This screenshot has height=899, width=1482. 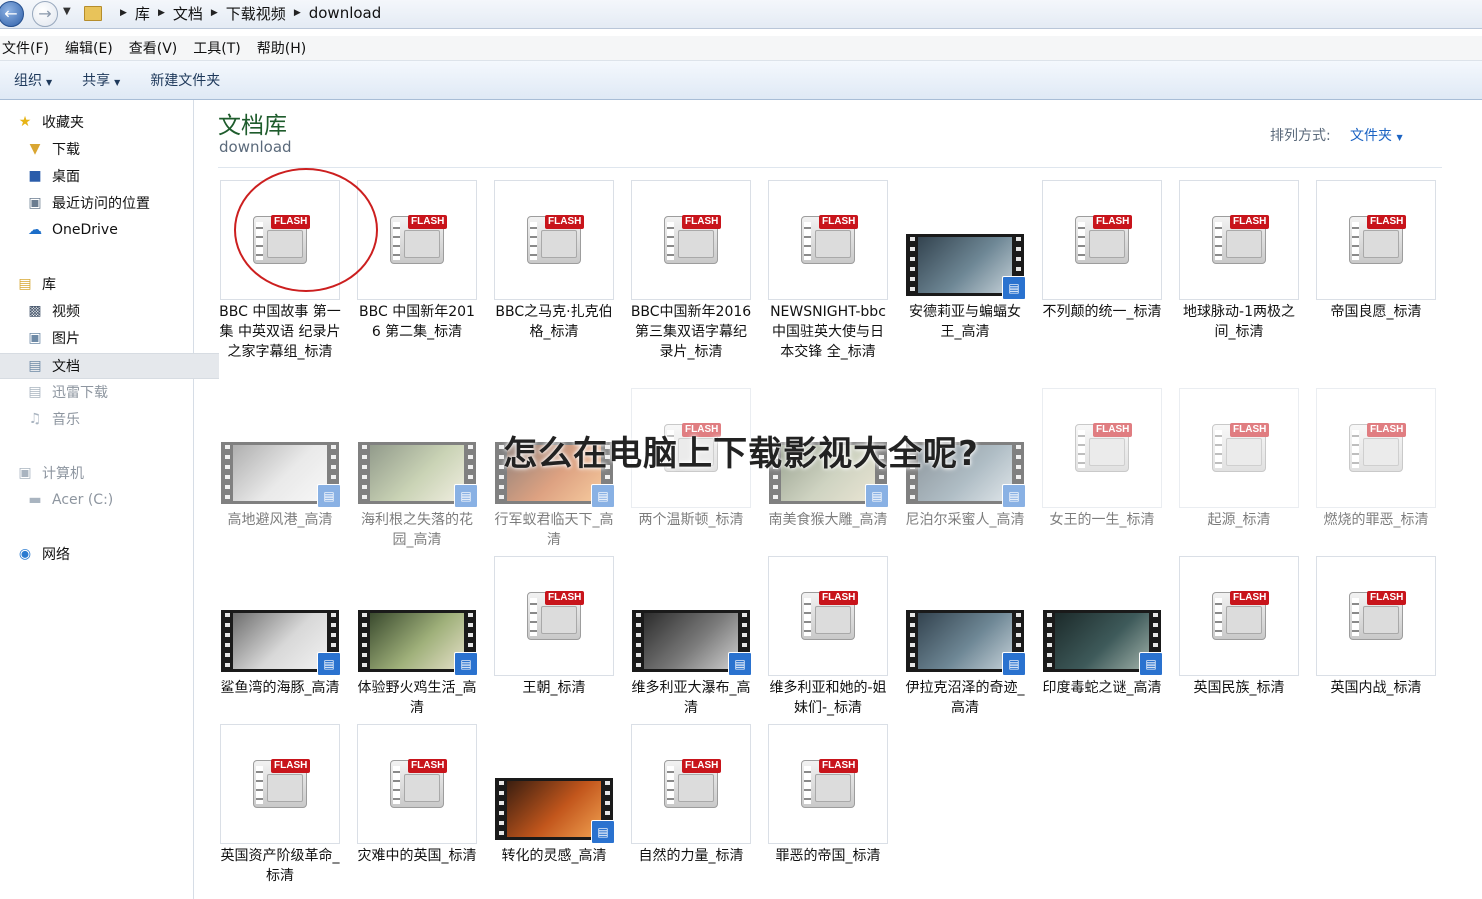 What do you see at coordinates (56, 555) in the screenshot?
I see `sidebar-item-label: 网络` at bounding box center [56, 555].